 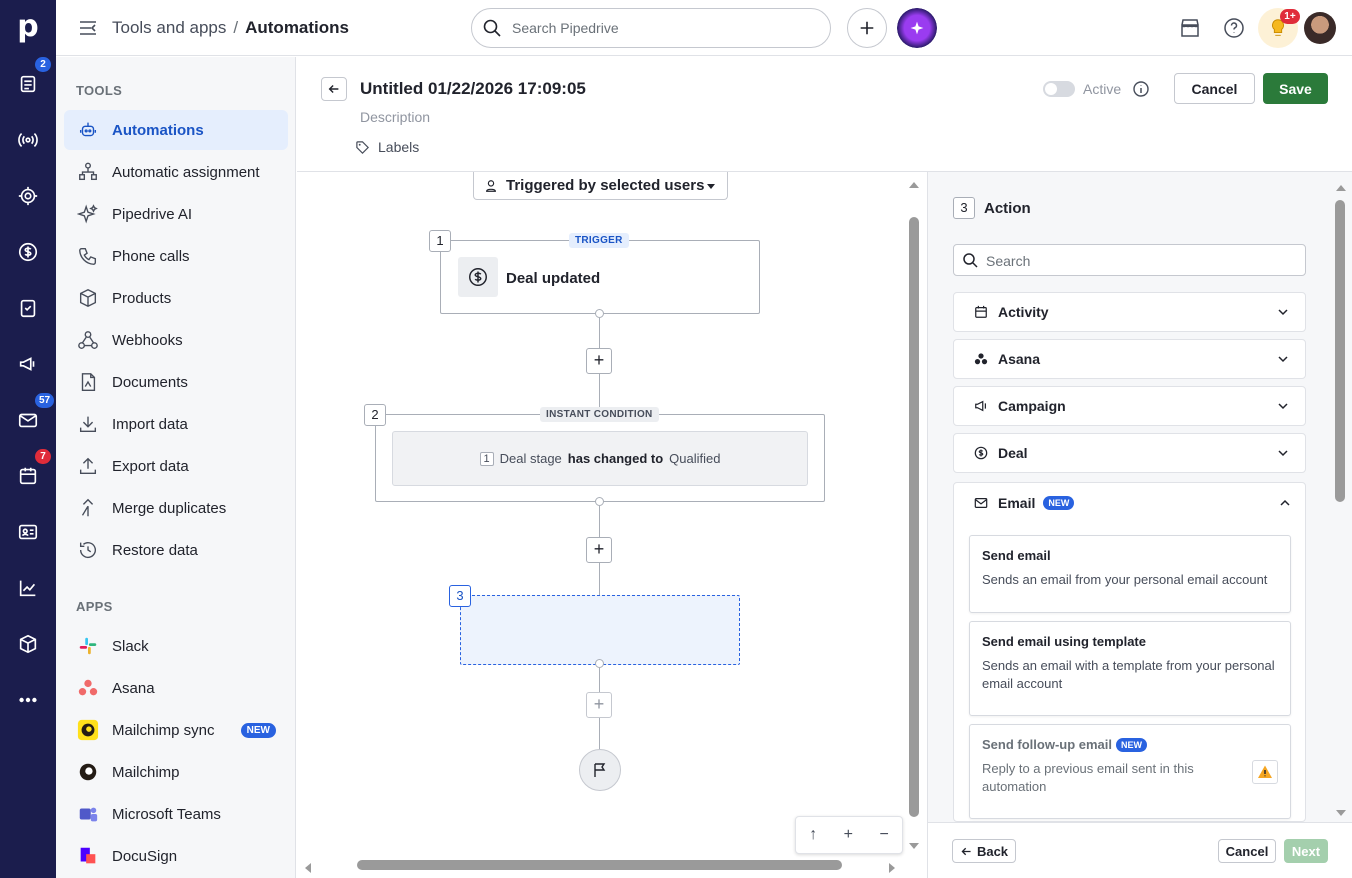 What do you see at coordinates (1129, 359) in the screenshot?
I see `accordion-asana: Asana` at bounding box center [1129, 359].